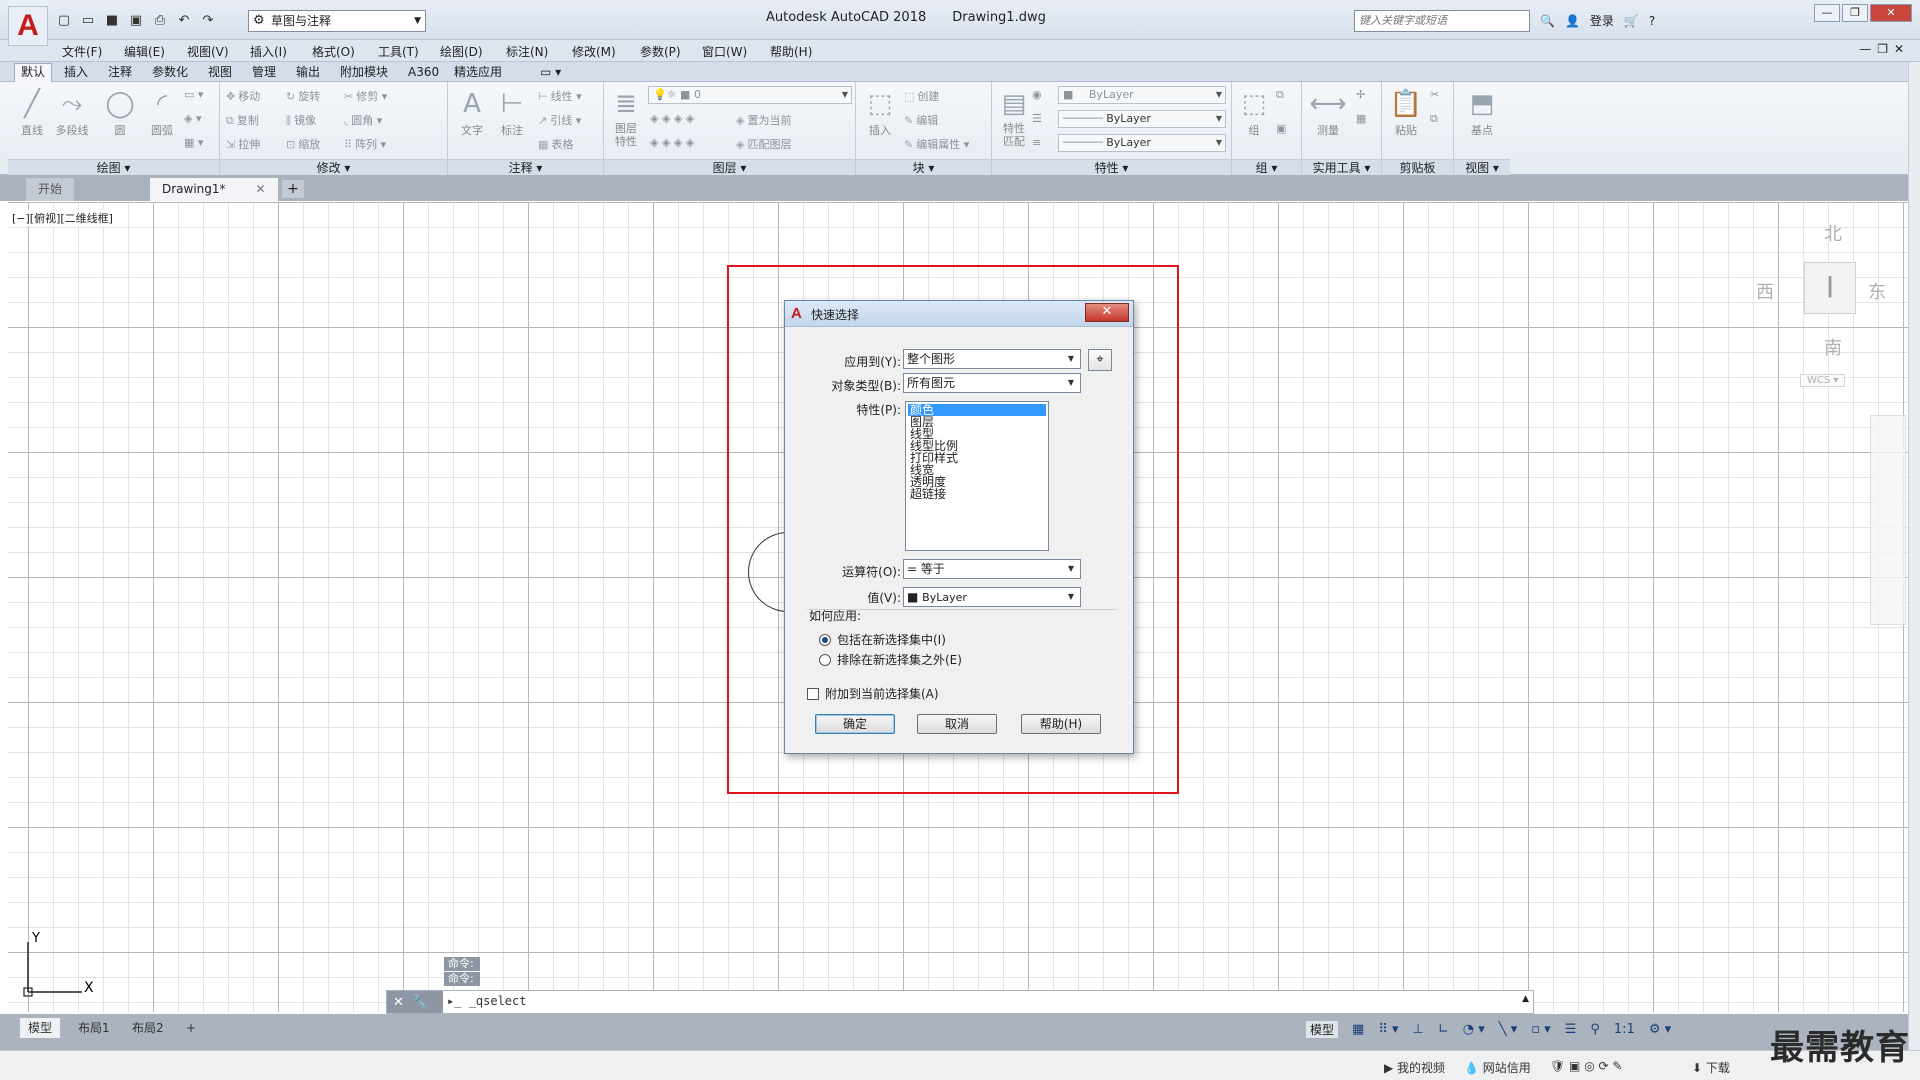  I want to click on menu-modify: 修改(M), so click(594, 51).